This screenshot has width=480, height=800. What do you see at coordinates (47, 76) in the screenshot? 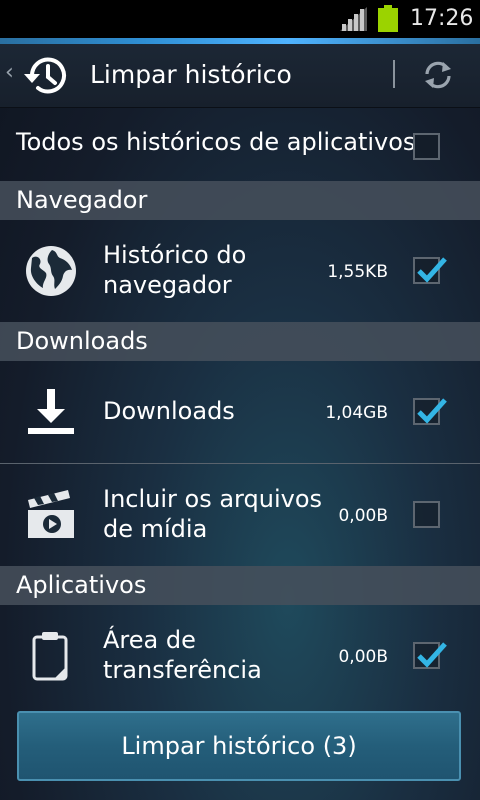
I see `history-icon` at bounding box center [47, 76].